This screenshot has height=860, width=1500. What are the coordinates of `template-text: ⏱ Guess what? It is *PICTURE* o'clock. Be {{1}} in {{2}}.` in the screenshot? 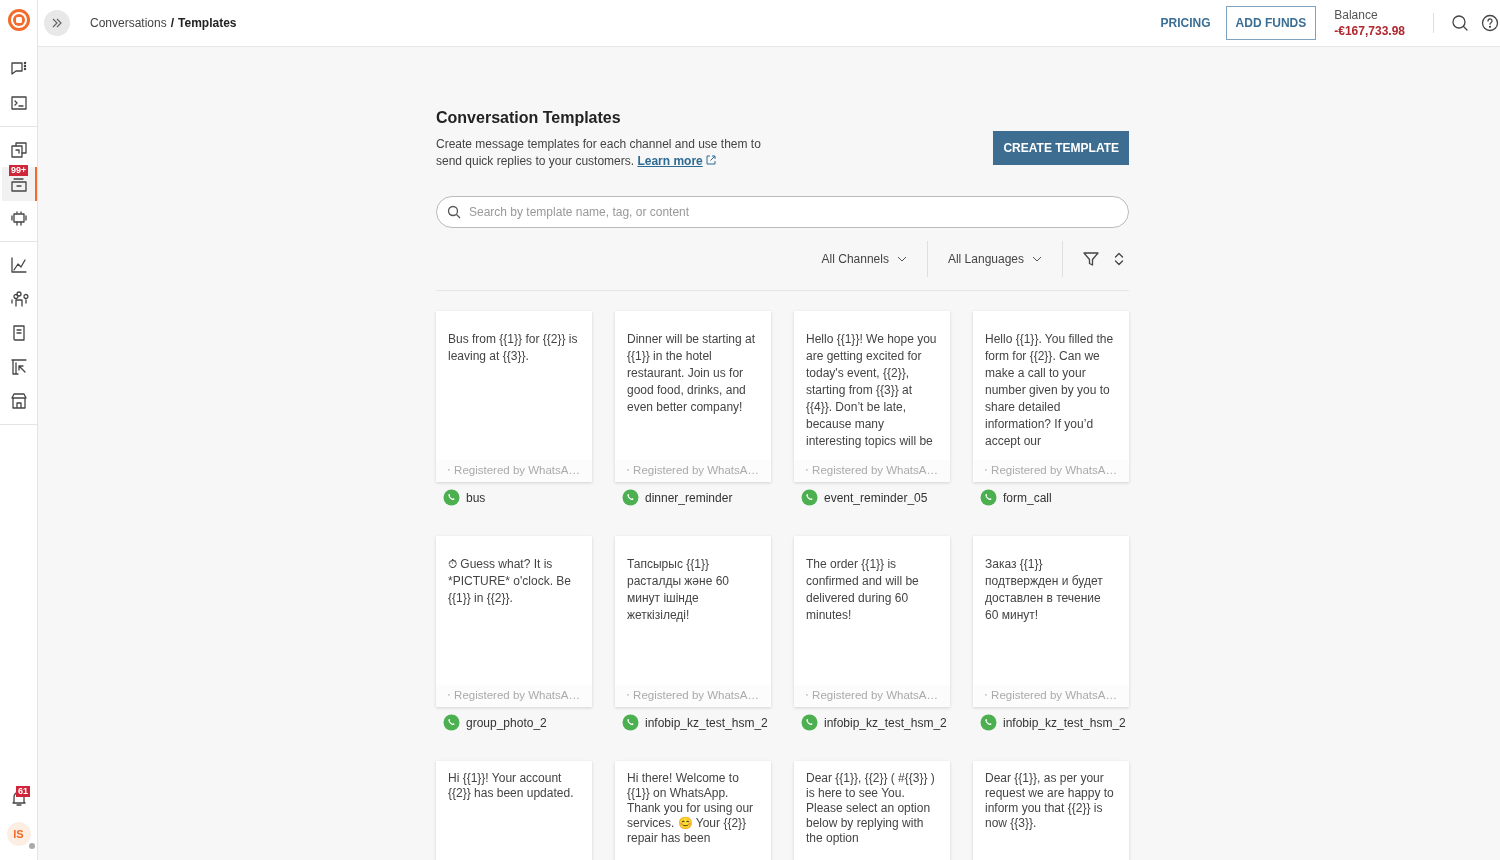 It's located at (509, 581).